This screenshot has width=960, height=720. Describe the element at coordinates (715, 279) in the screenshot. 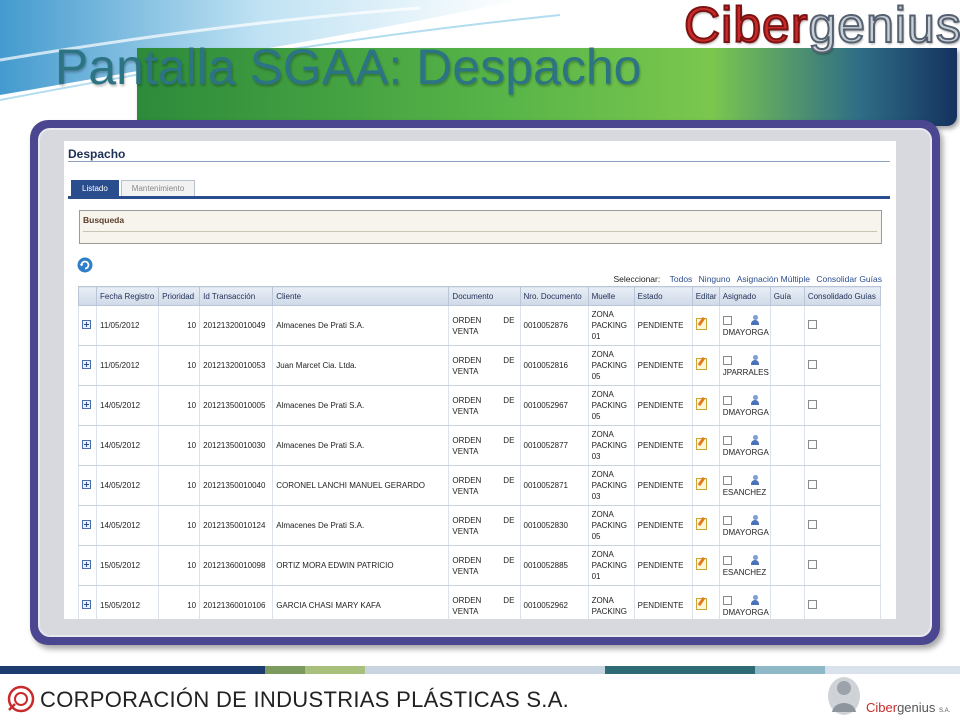

I see `select-none-link: Ninguno` at that location.